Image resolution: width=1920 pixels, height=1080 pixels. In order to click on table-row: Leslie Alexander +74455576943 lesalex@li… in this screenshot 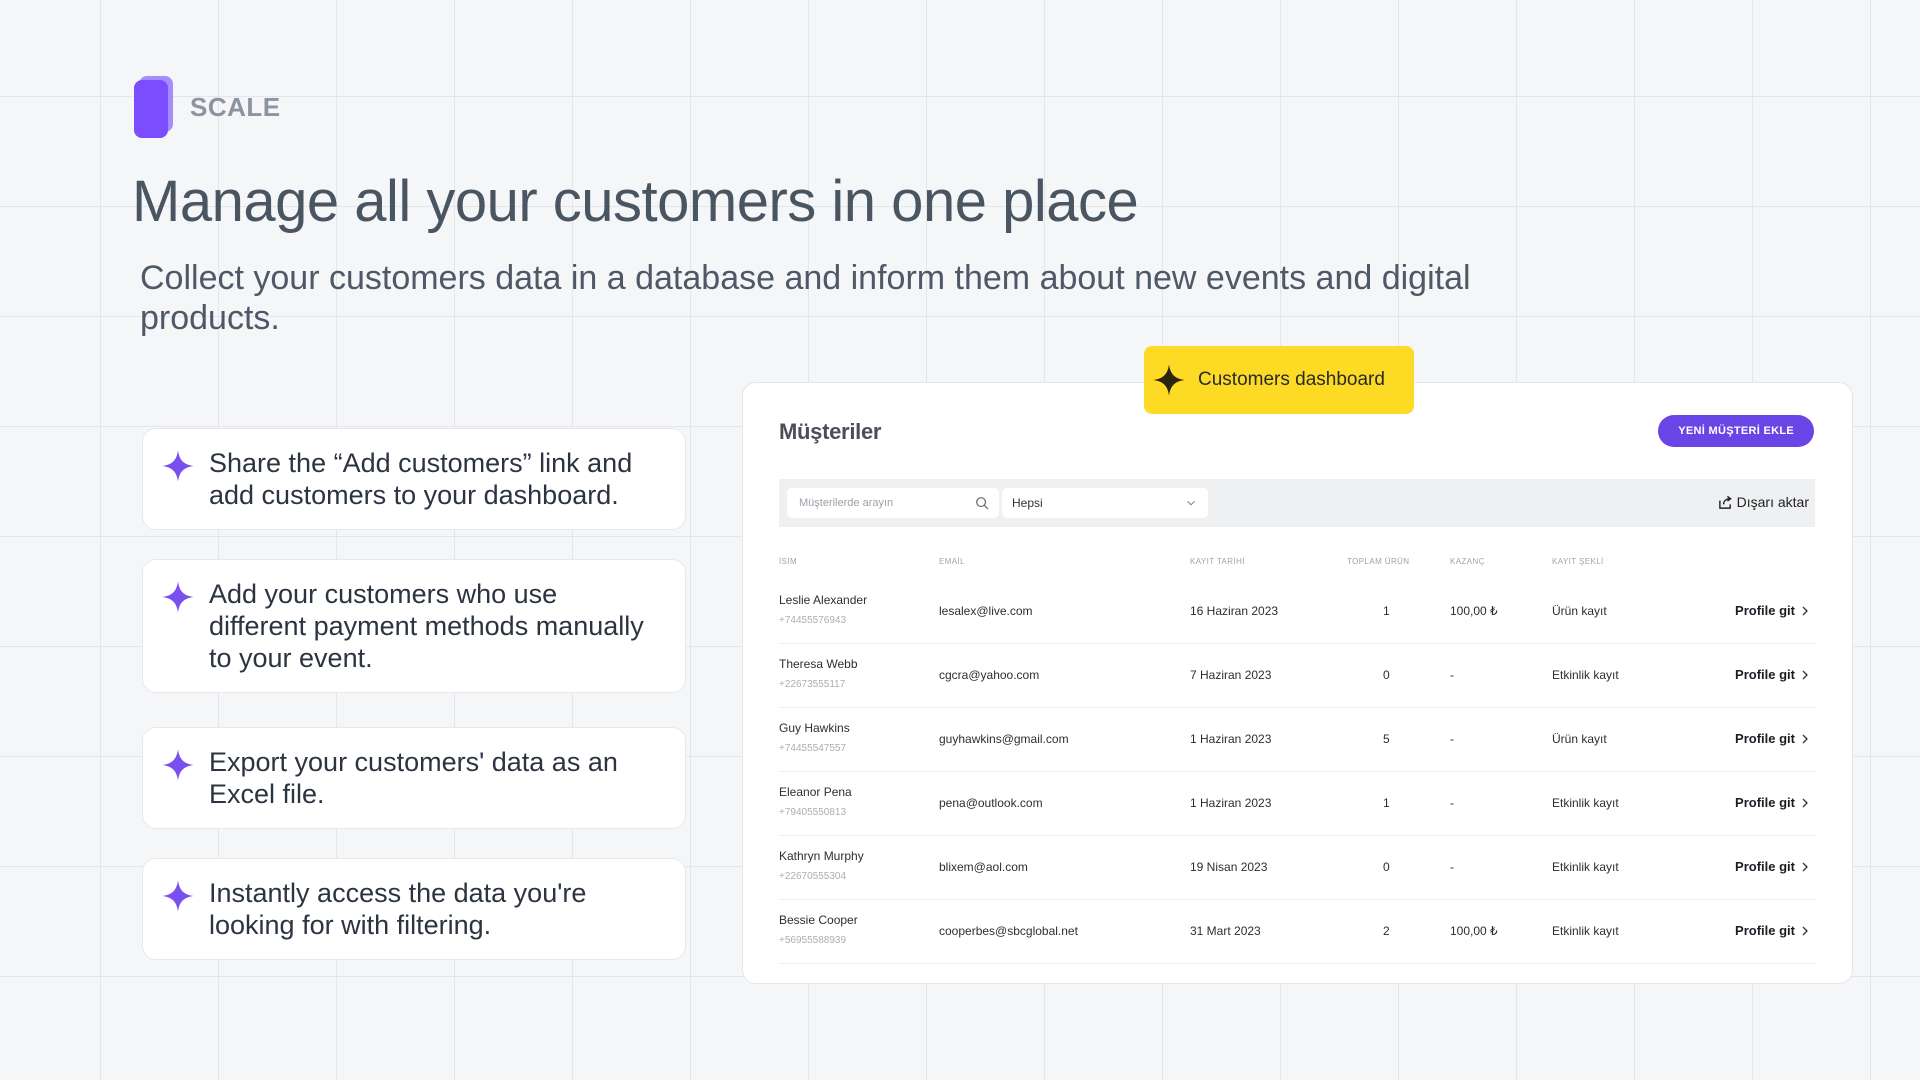, I will do `click(1297, 611)`.